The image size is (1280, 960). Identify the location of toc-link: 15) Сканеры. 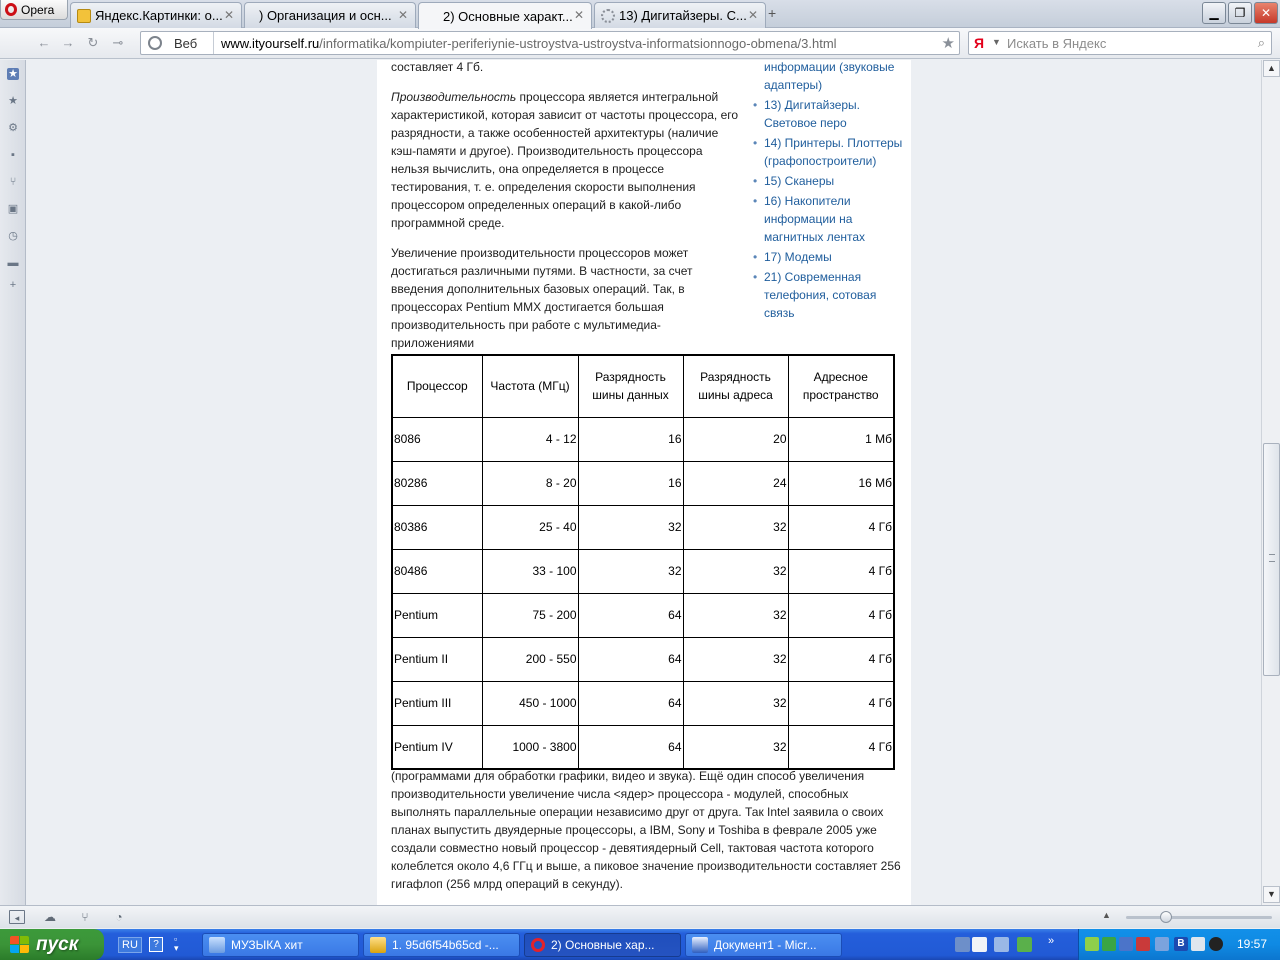
(828, 181).